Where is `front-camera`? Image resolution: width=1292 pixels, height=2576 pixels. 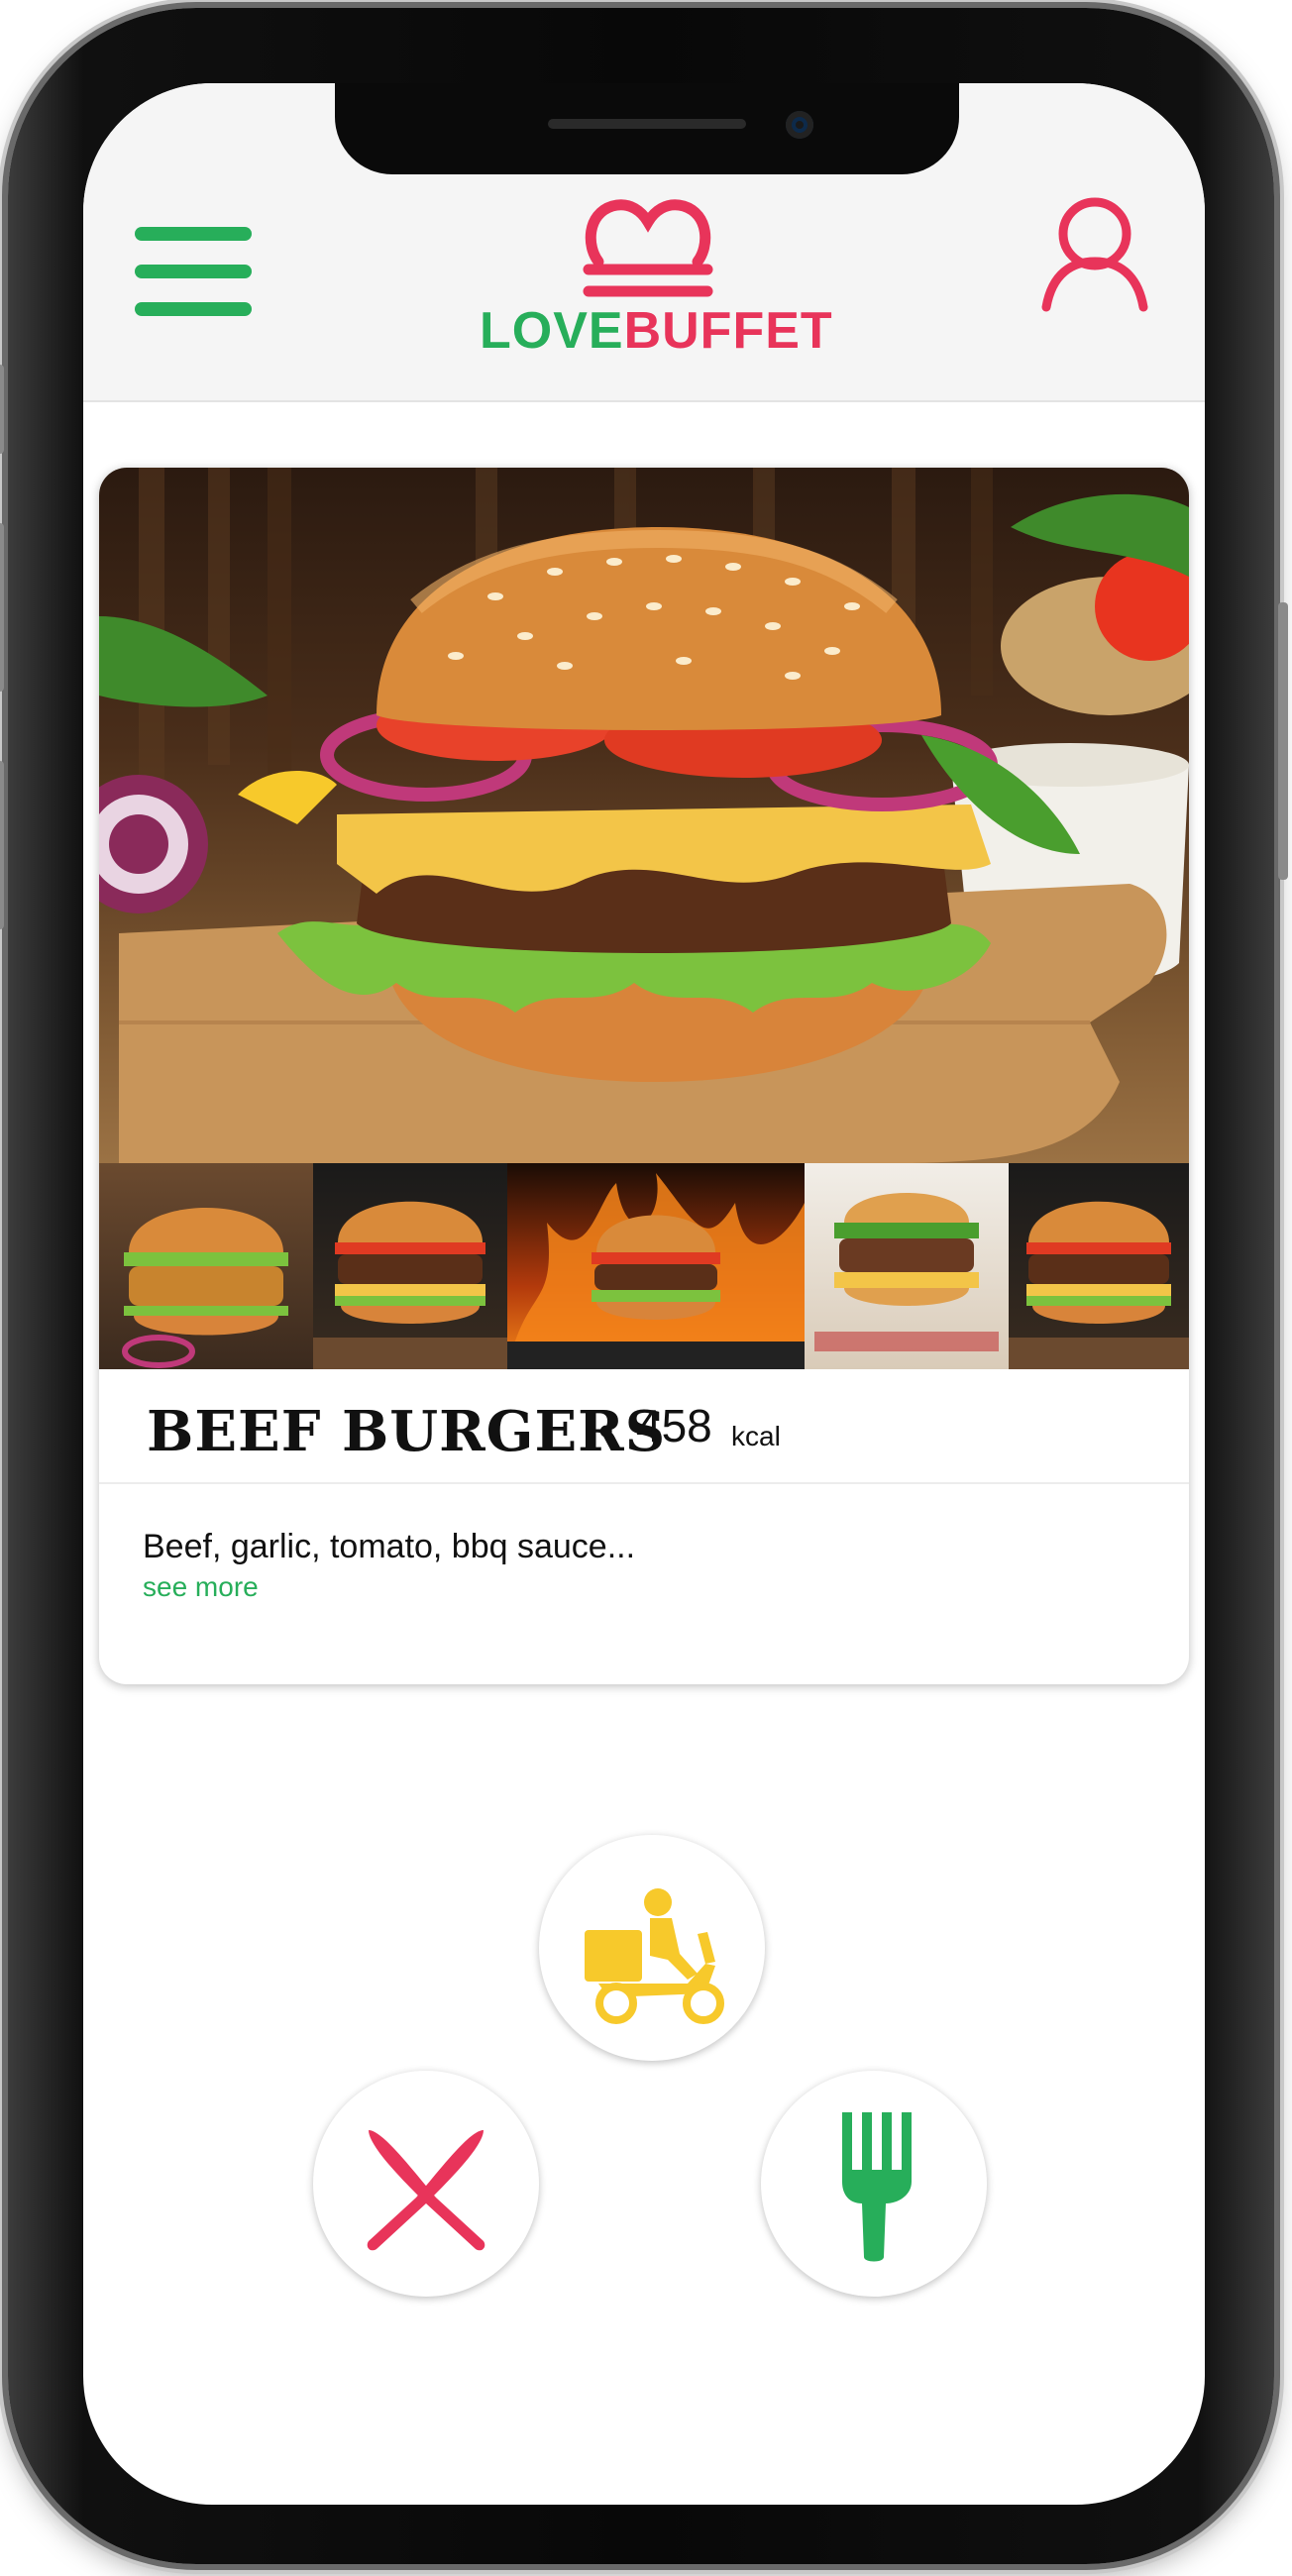
front-camera is located at coordinates (800, 125).